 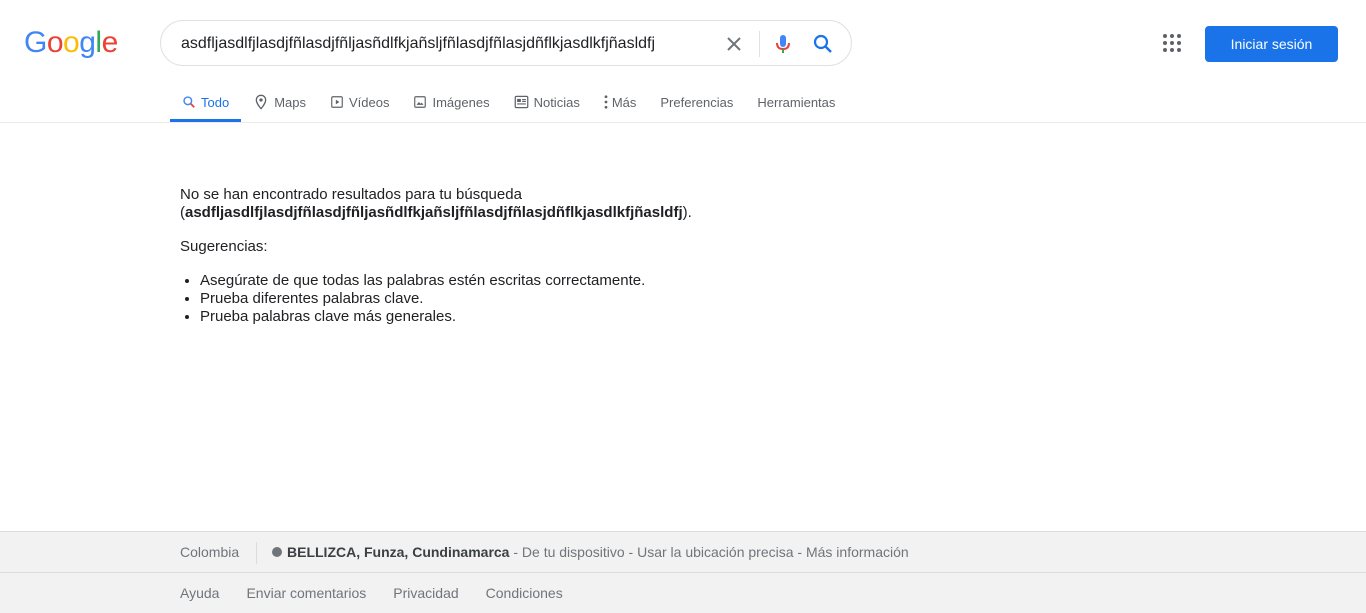 What do you see at coordinates (290, 102) in the screenshot?
I see `tab-label: Maps` at bounding box center [290, 102].